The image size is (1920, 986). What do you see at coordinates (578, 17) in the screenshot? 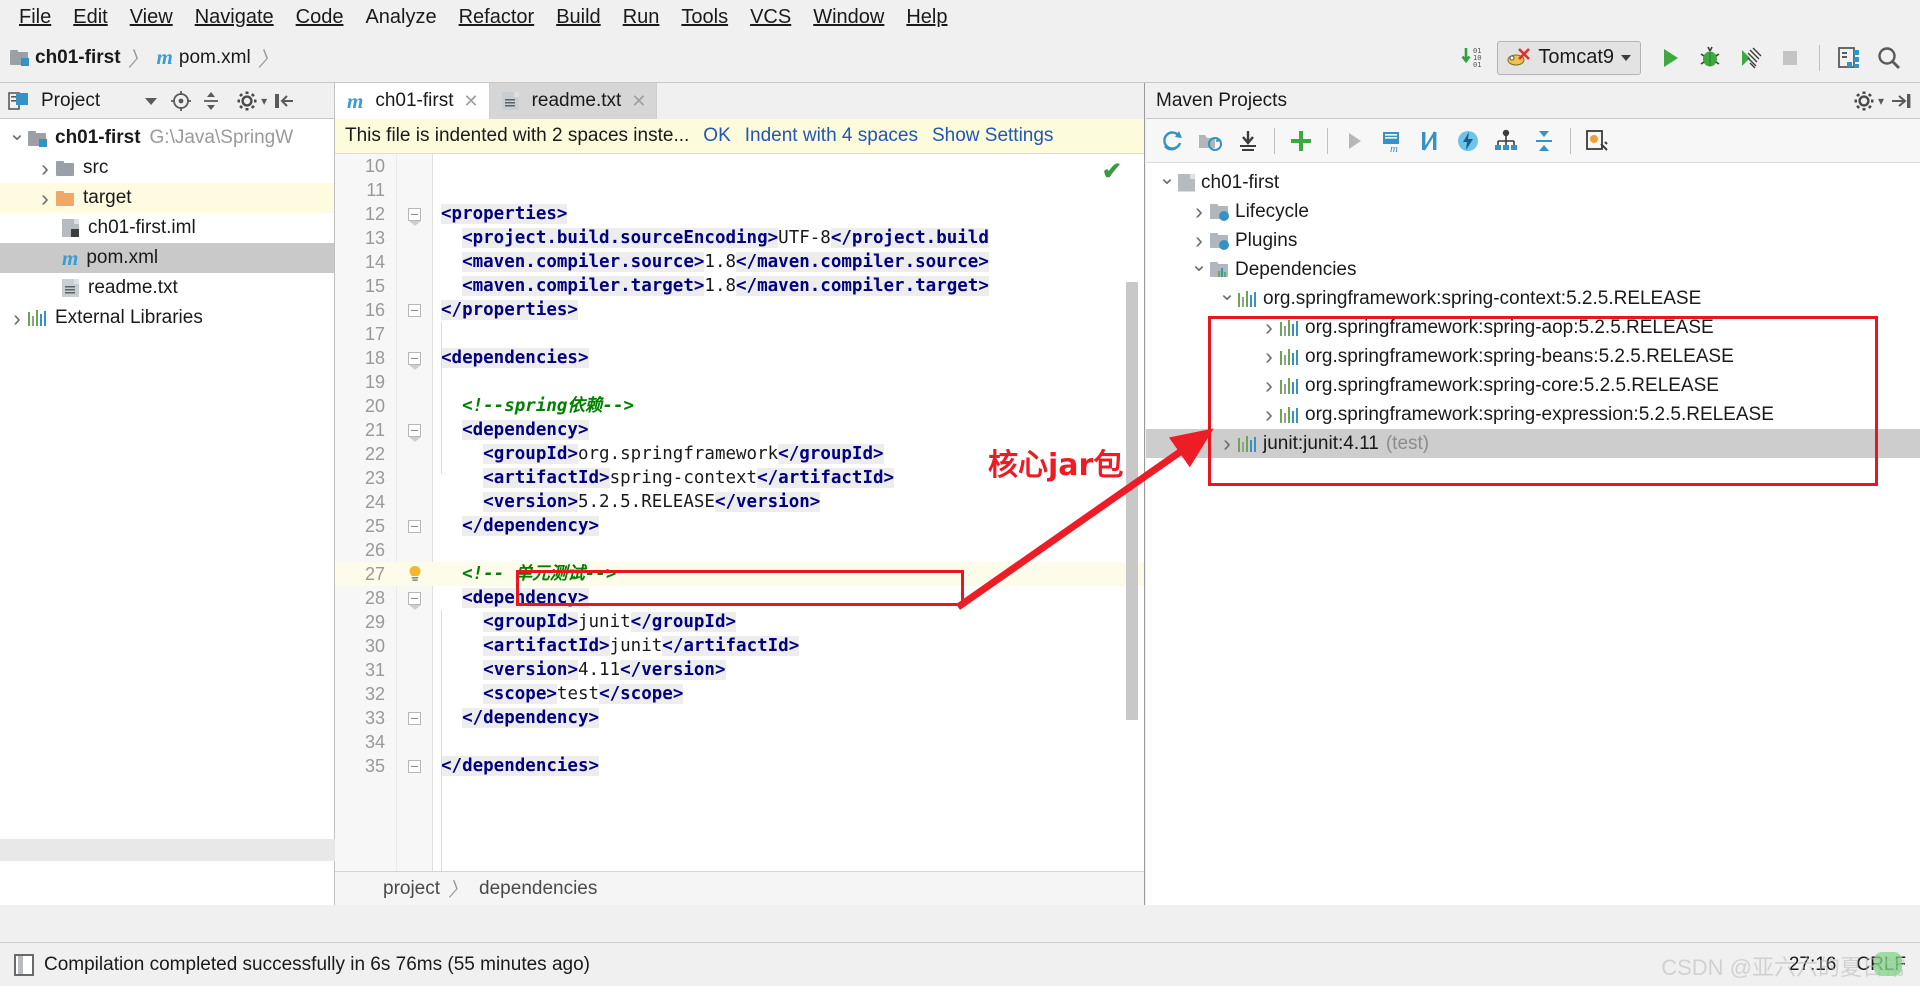
I see `menu-build: Build` at bounding box center [578, 17].